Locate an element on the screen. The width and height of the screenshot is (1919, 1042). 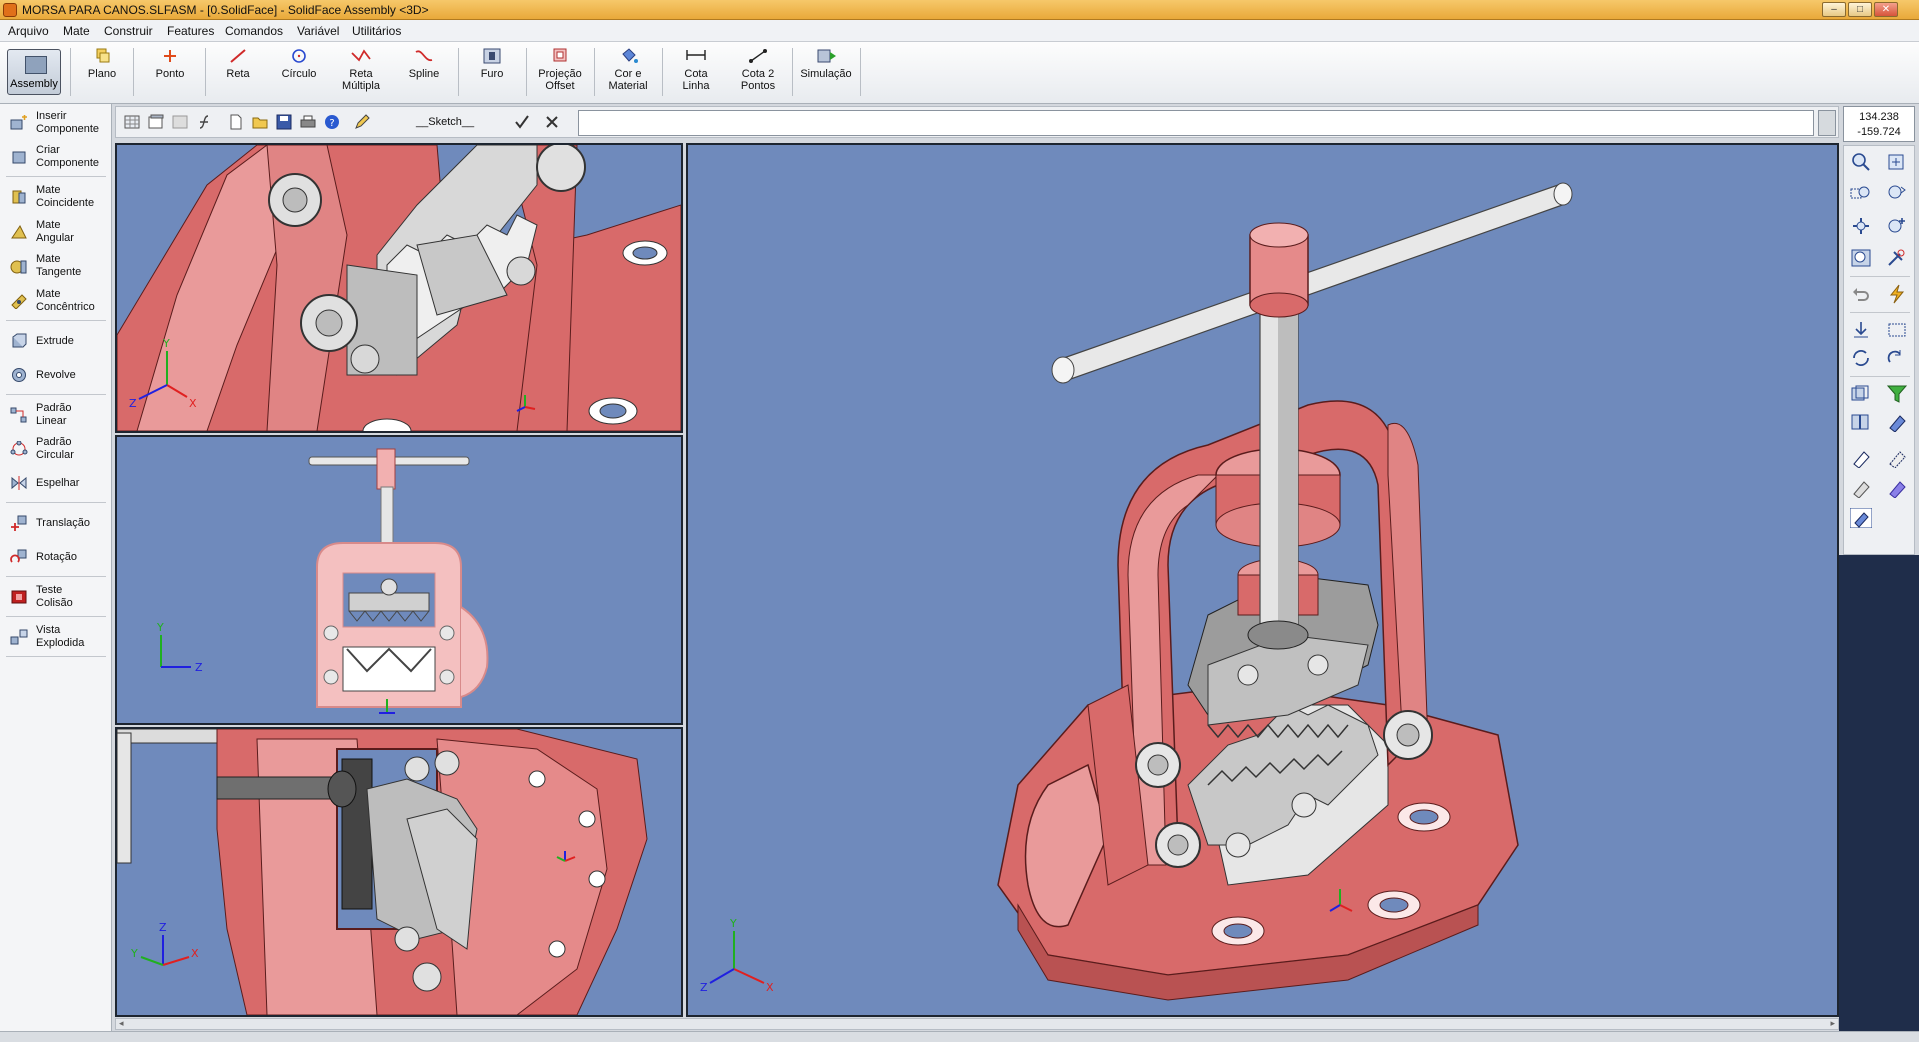
section-view-icon is located at coordinates (1861, 422).